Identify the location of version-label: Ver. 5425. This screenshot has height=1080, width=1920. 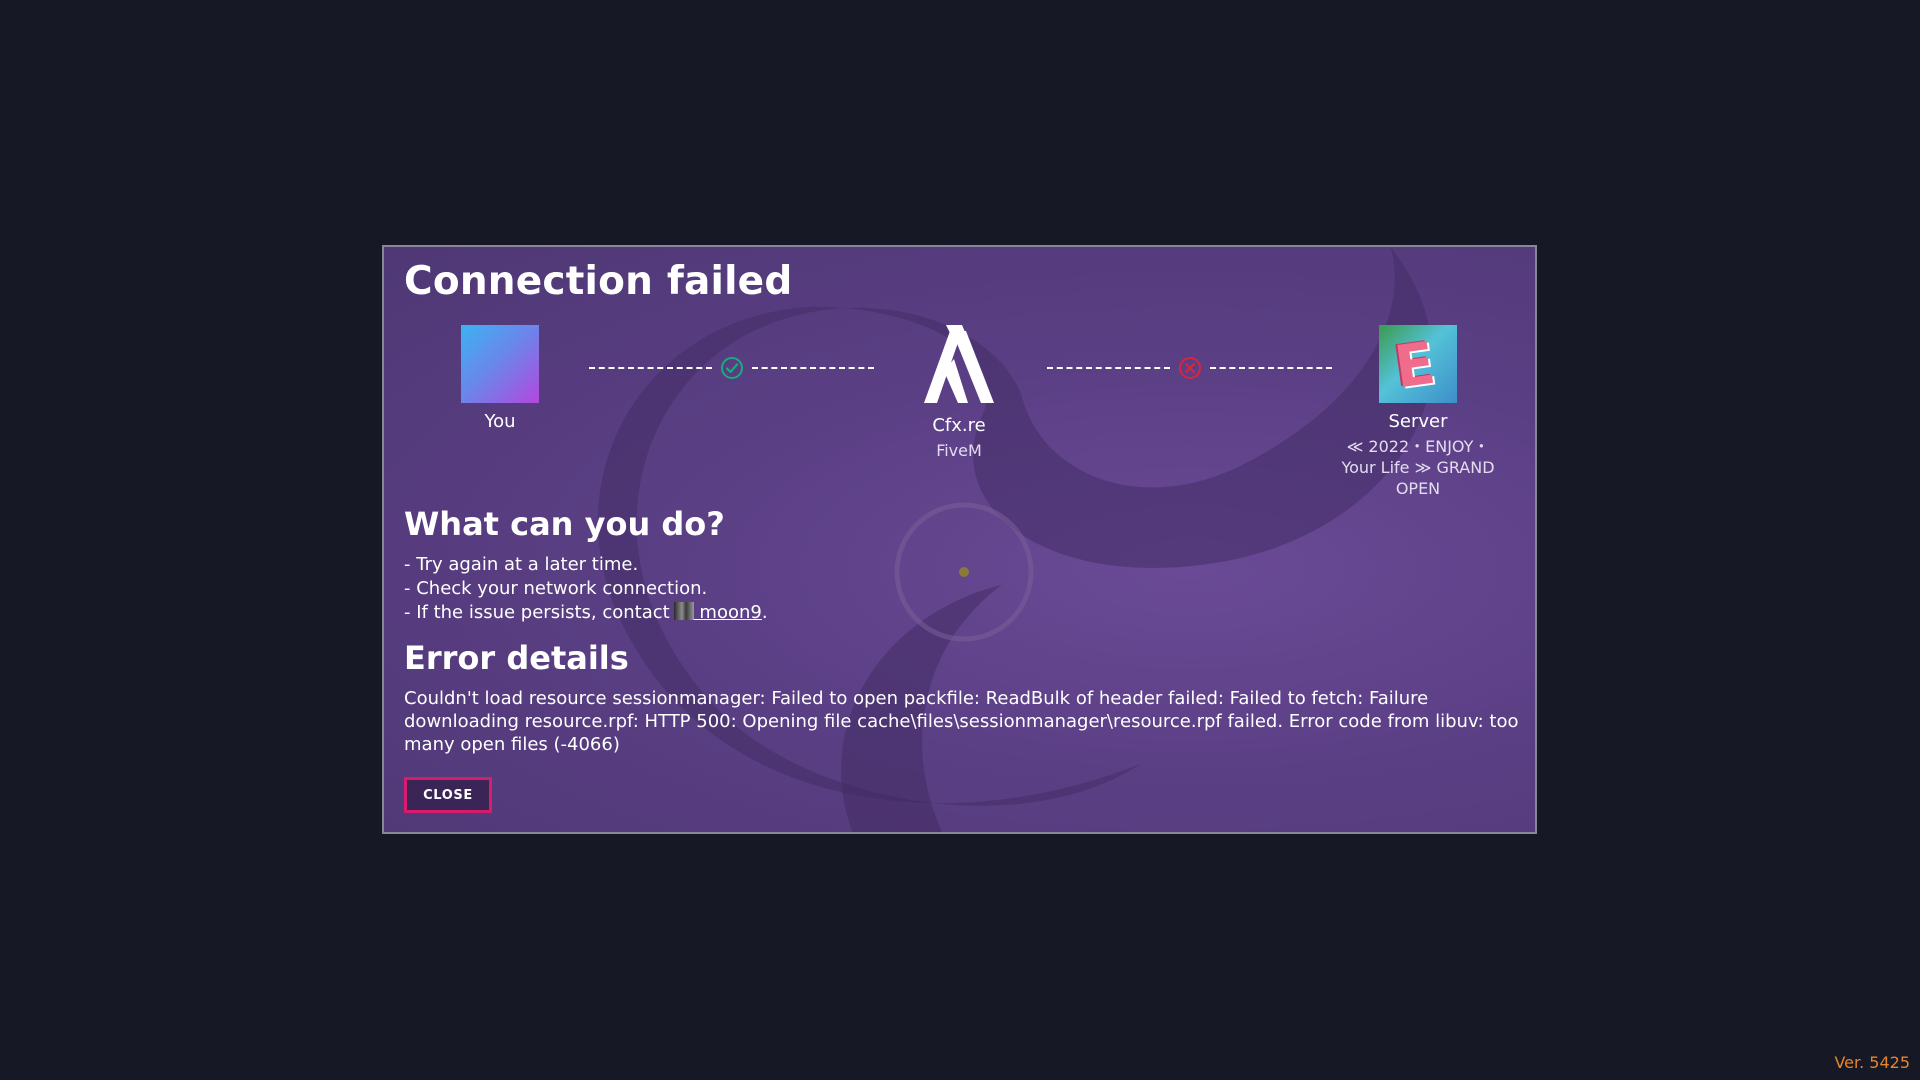
(1872, 1062).